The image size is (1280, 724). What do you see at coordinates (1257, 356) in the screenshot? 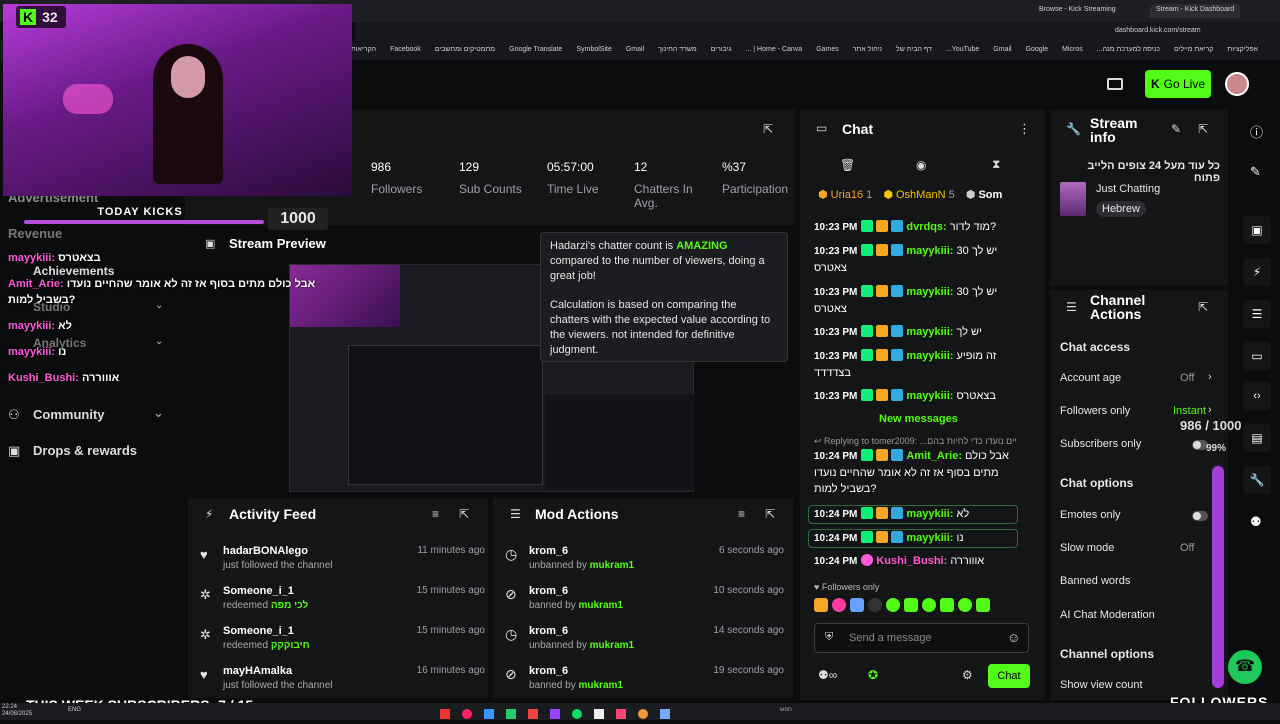
I see `chat-icon: ▭` at bounding box center [1257, 356].